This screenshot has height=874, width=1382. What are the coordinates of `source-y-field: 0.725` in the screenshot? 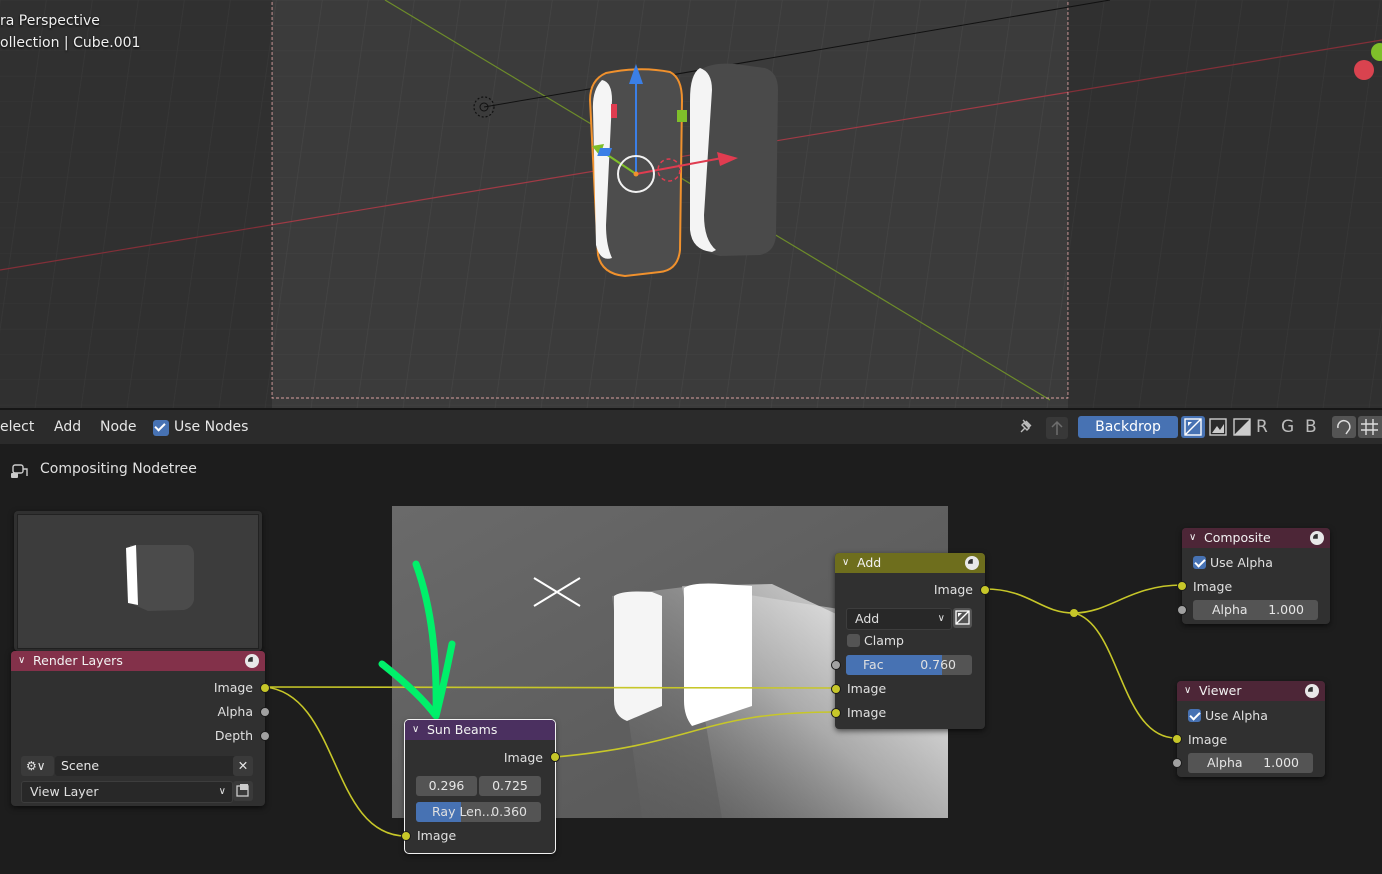 It's located at (510, 786).